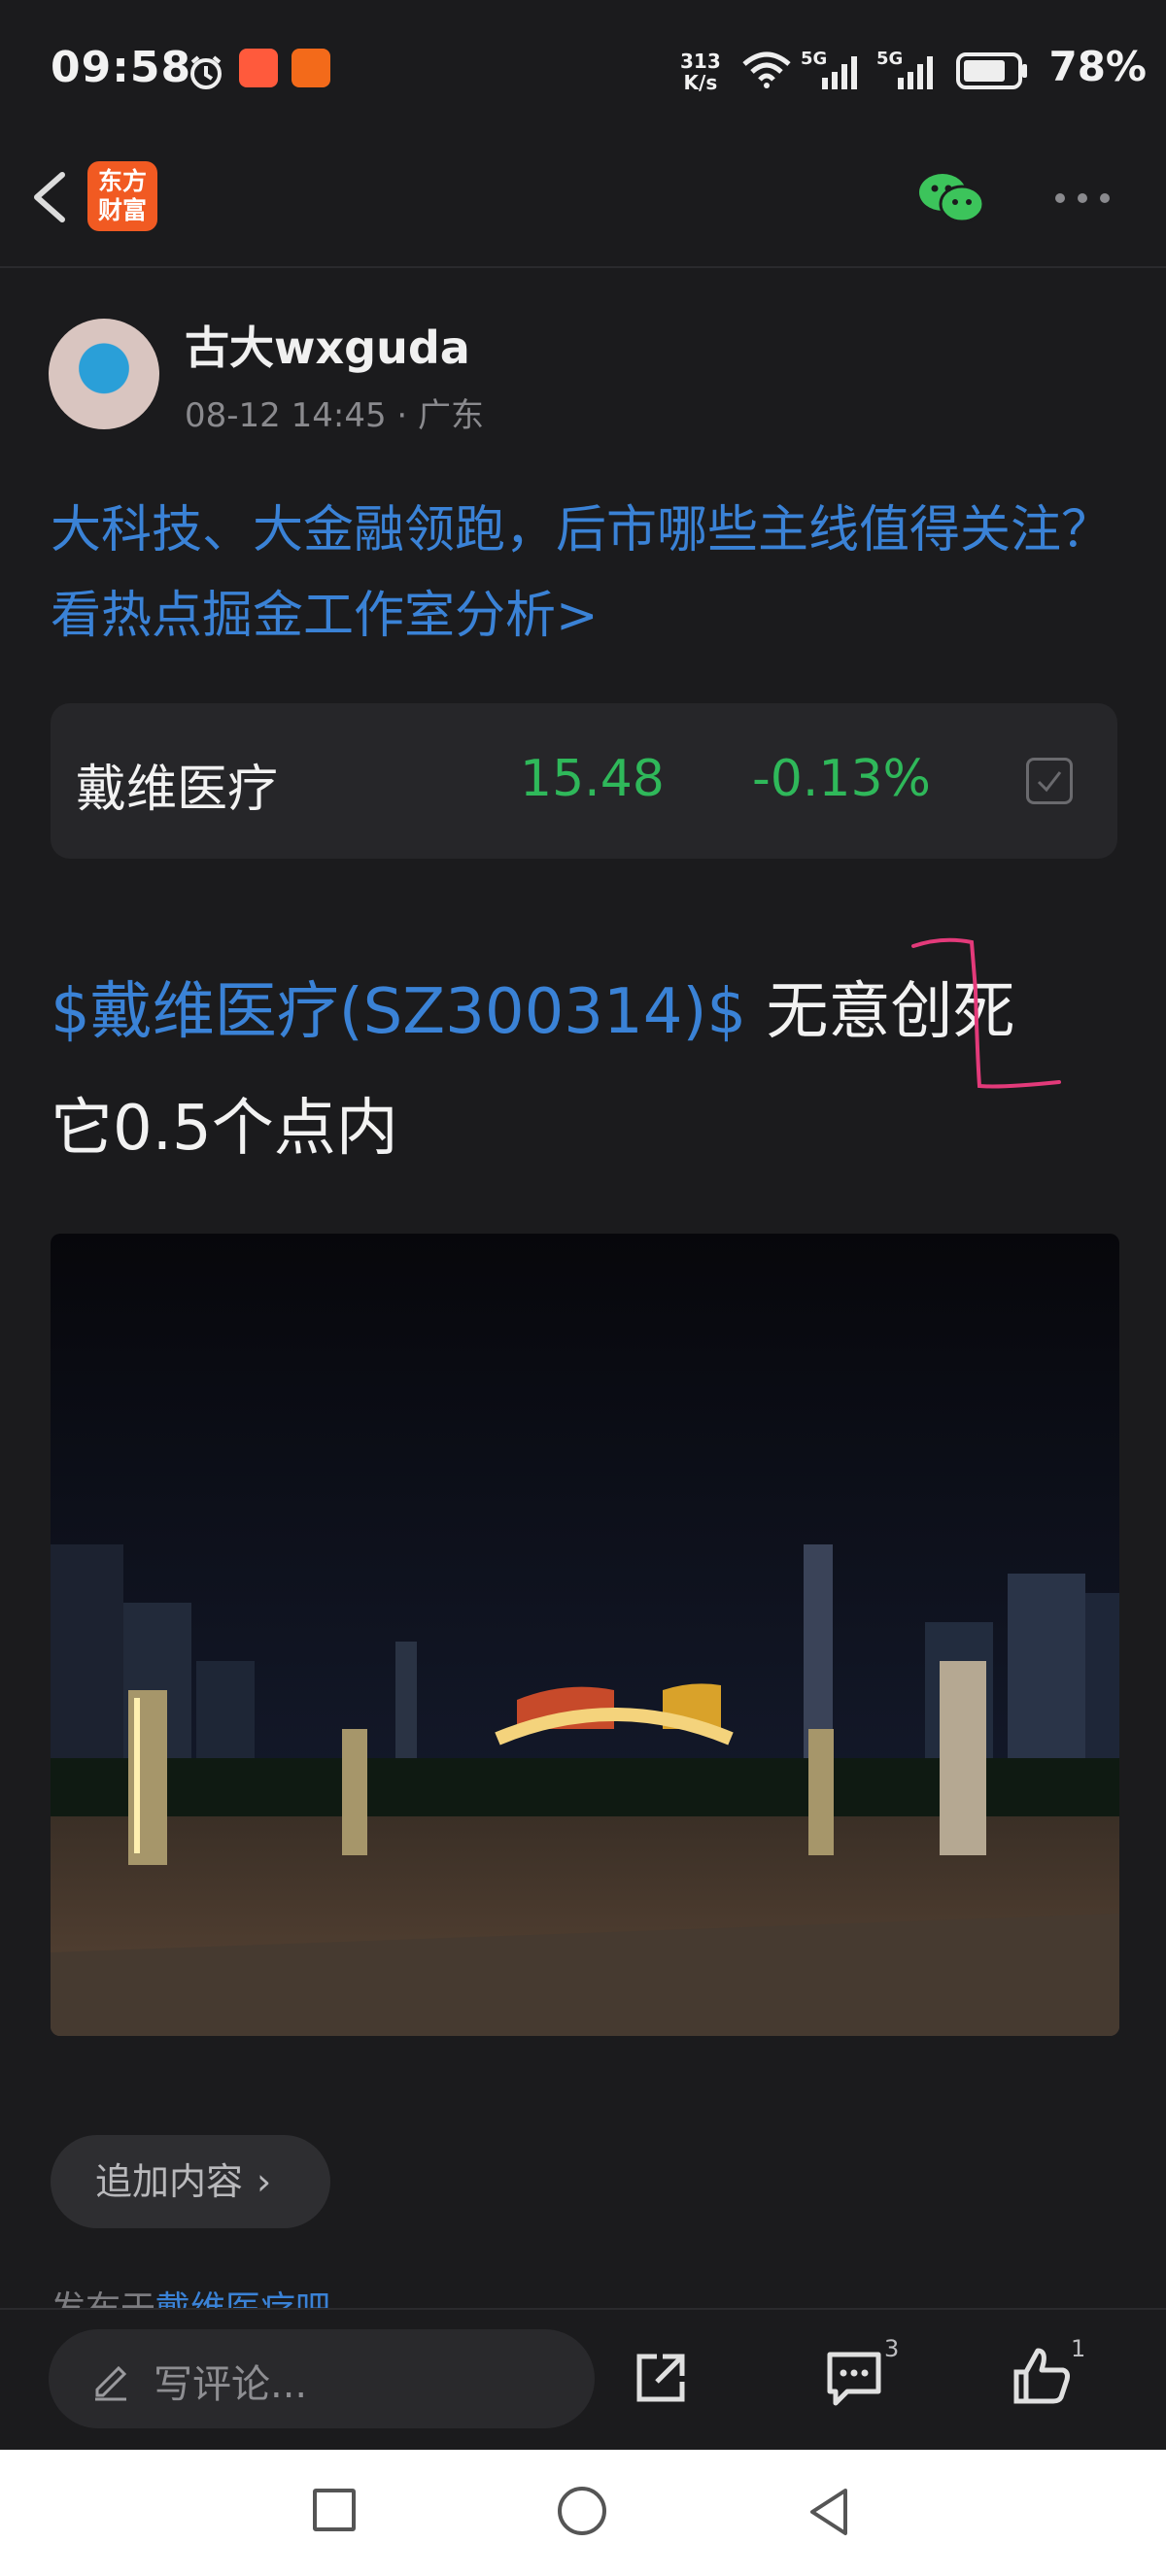 The width and height of the screenshot is (1166, 2576). Describe the element at coordinates (592, 779) in the screenshot. I see `stock-price: 15.48` at that location.